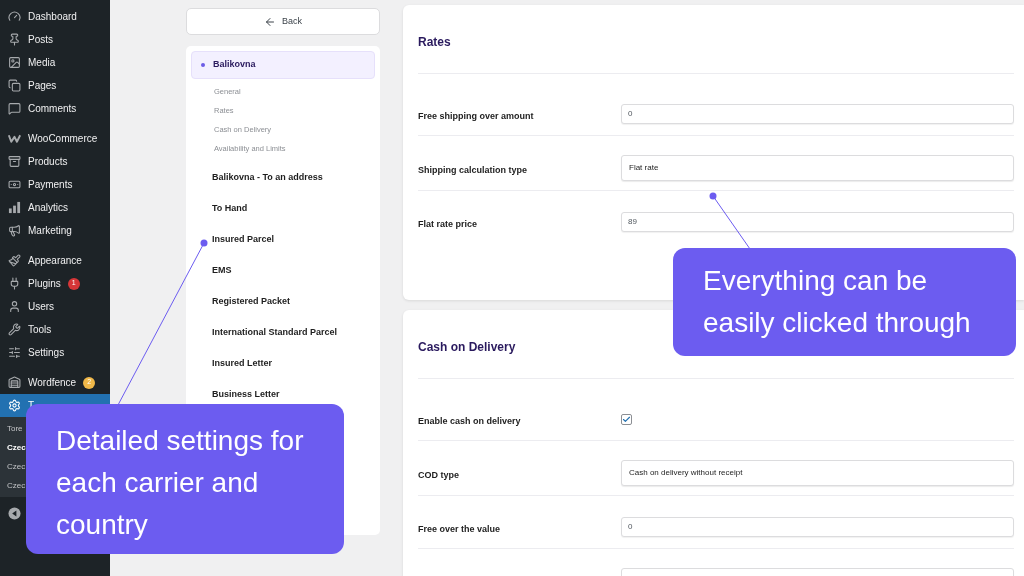 Image resolution: width=1024 pixels, height=576 pixels. What do you see at coordinates (180, 483) in the screenshot?
I see `callout-text: Detailed settings for each carrier and country` at bounding box center [180, 483].